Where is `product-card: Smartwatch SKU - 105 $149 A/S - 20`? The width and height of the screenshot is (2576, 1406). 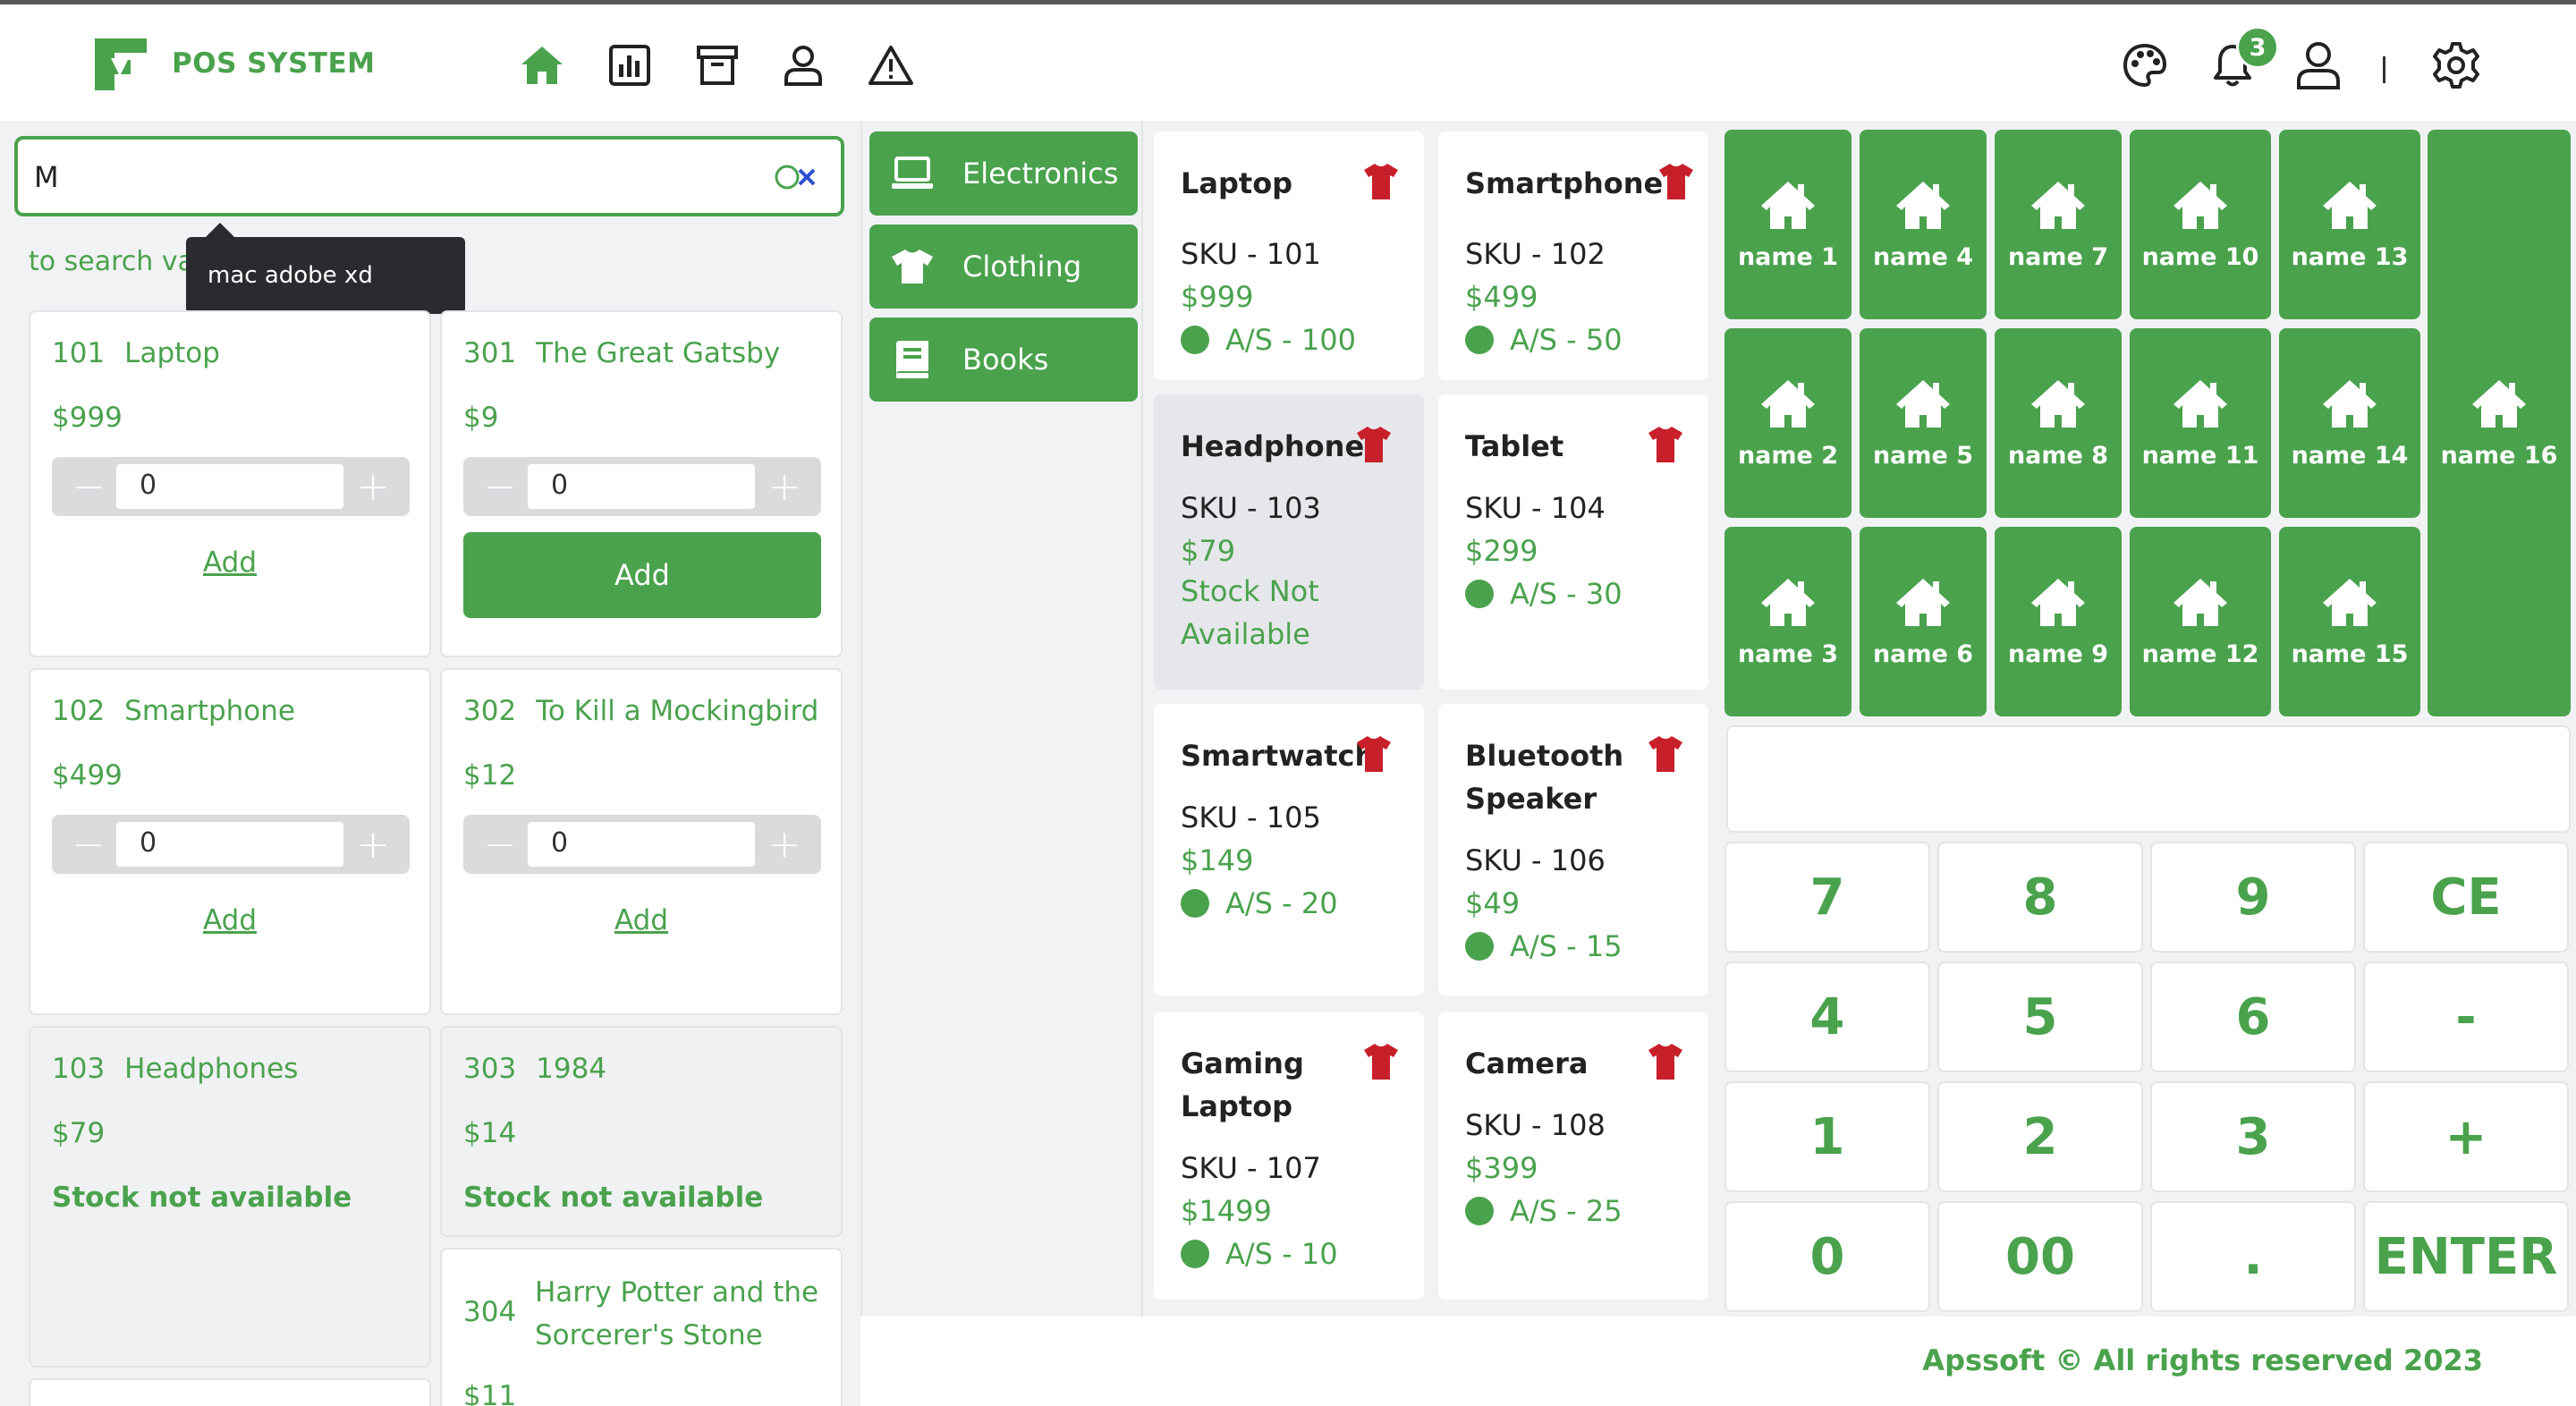 product-card: Smartwatch SKU - 105 $149 A/S - 20 is located at coordinates (1289, 850).